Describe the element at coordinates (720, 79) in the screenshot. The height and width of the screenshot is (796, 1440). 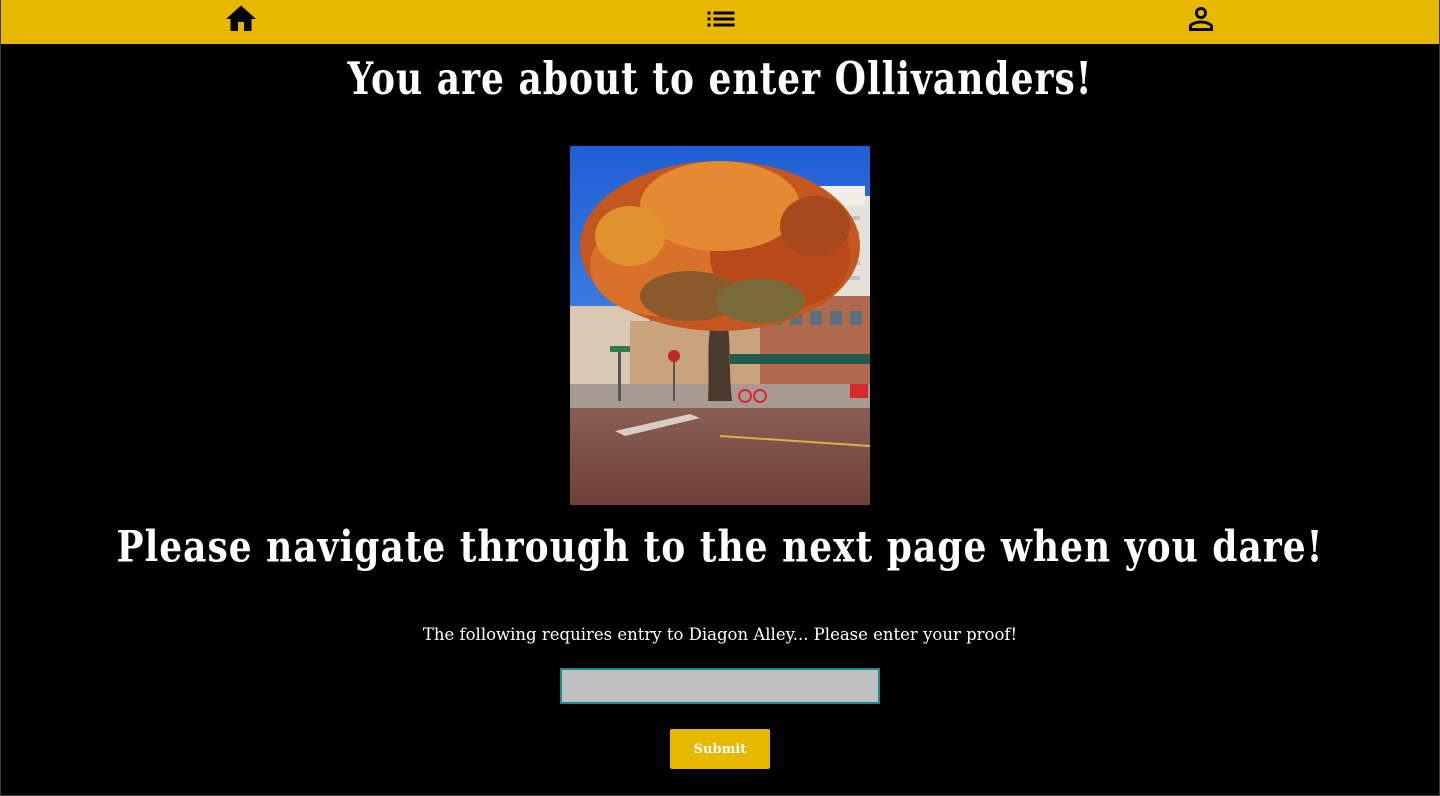
I see `page-title: You are about to enter Ollivanders!` at that location.